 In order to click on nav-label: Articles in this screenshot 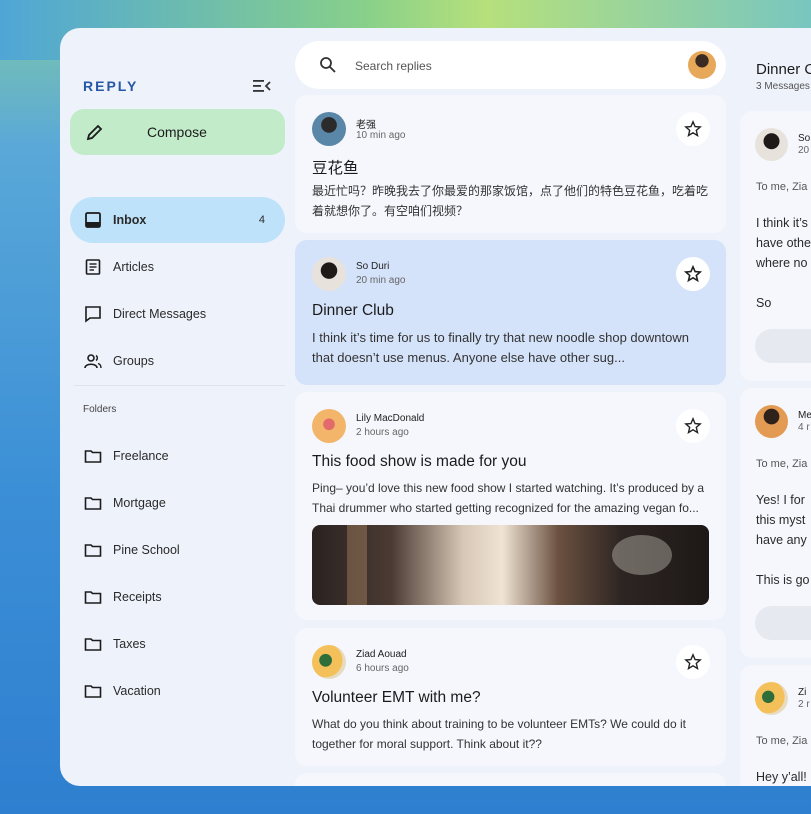, I will do `click(133, 267)`.